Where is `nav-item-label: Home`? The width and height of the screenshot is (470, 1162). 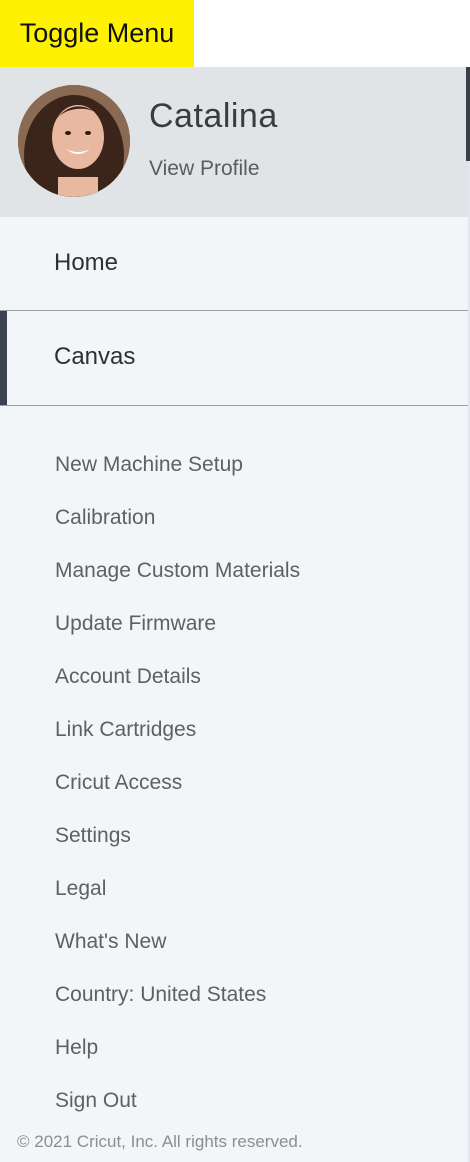 nav-item-label: Home is located at coordinates (86, 262).